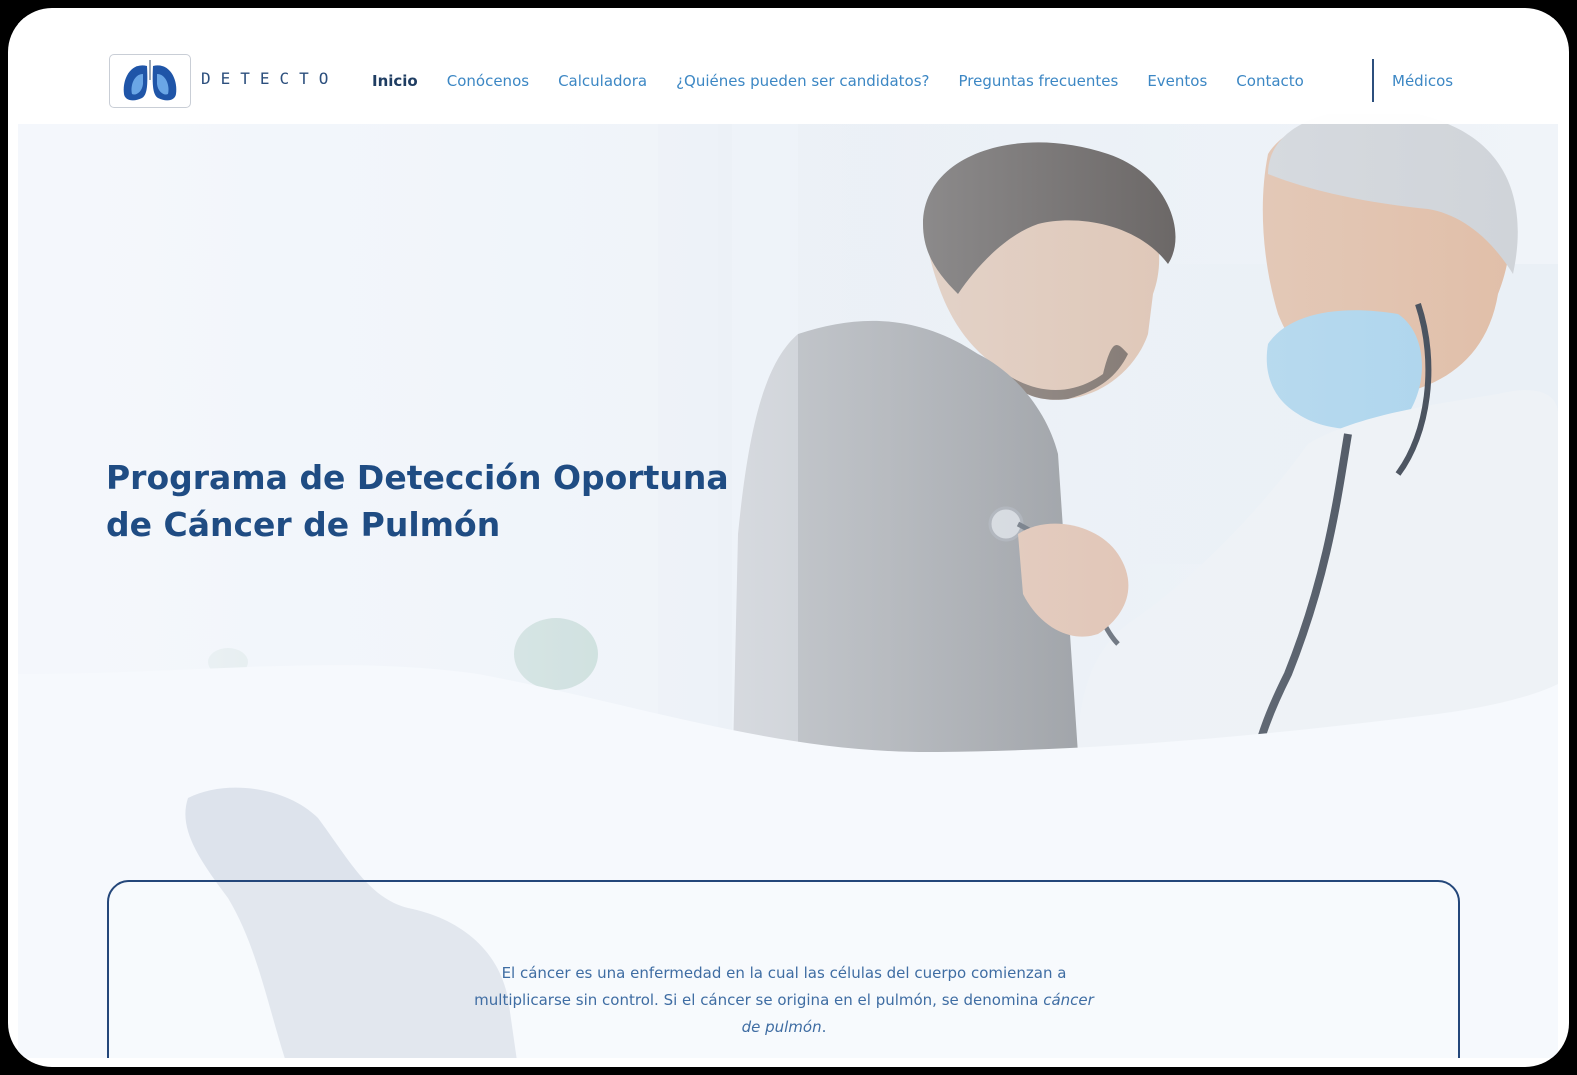 The width and height of the screenshot is (1577, 1075). What do you see at coordinates (417, 477) in the screenshot?
I see `hero-title-line-1: Programa de Detección Oportuna` at bounding box center [417, 477].